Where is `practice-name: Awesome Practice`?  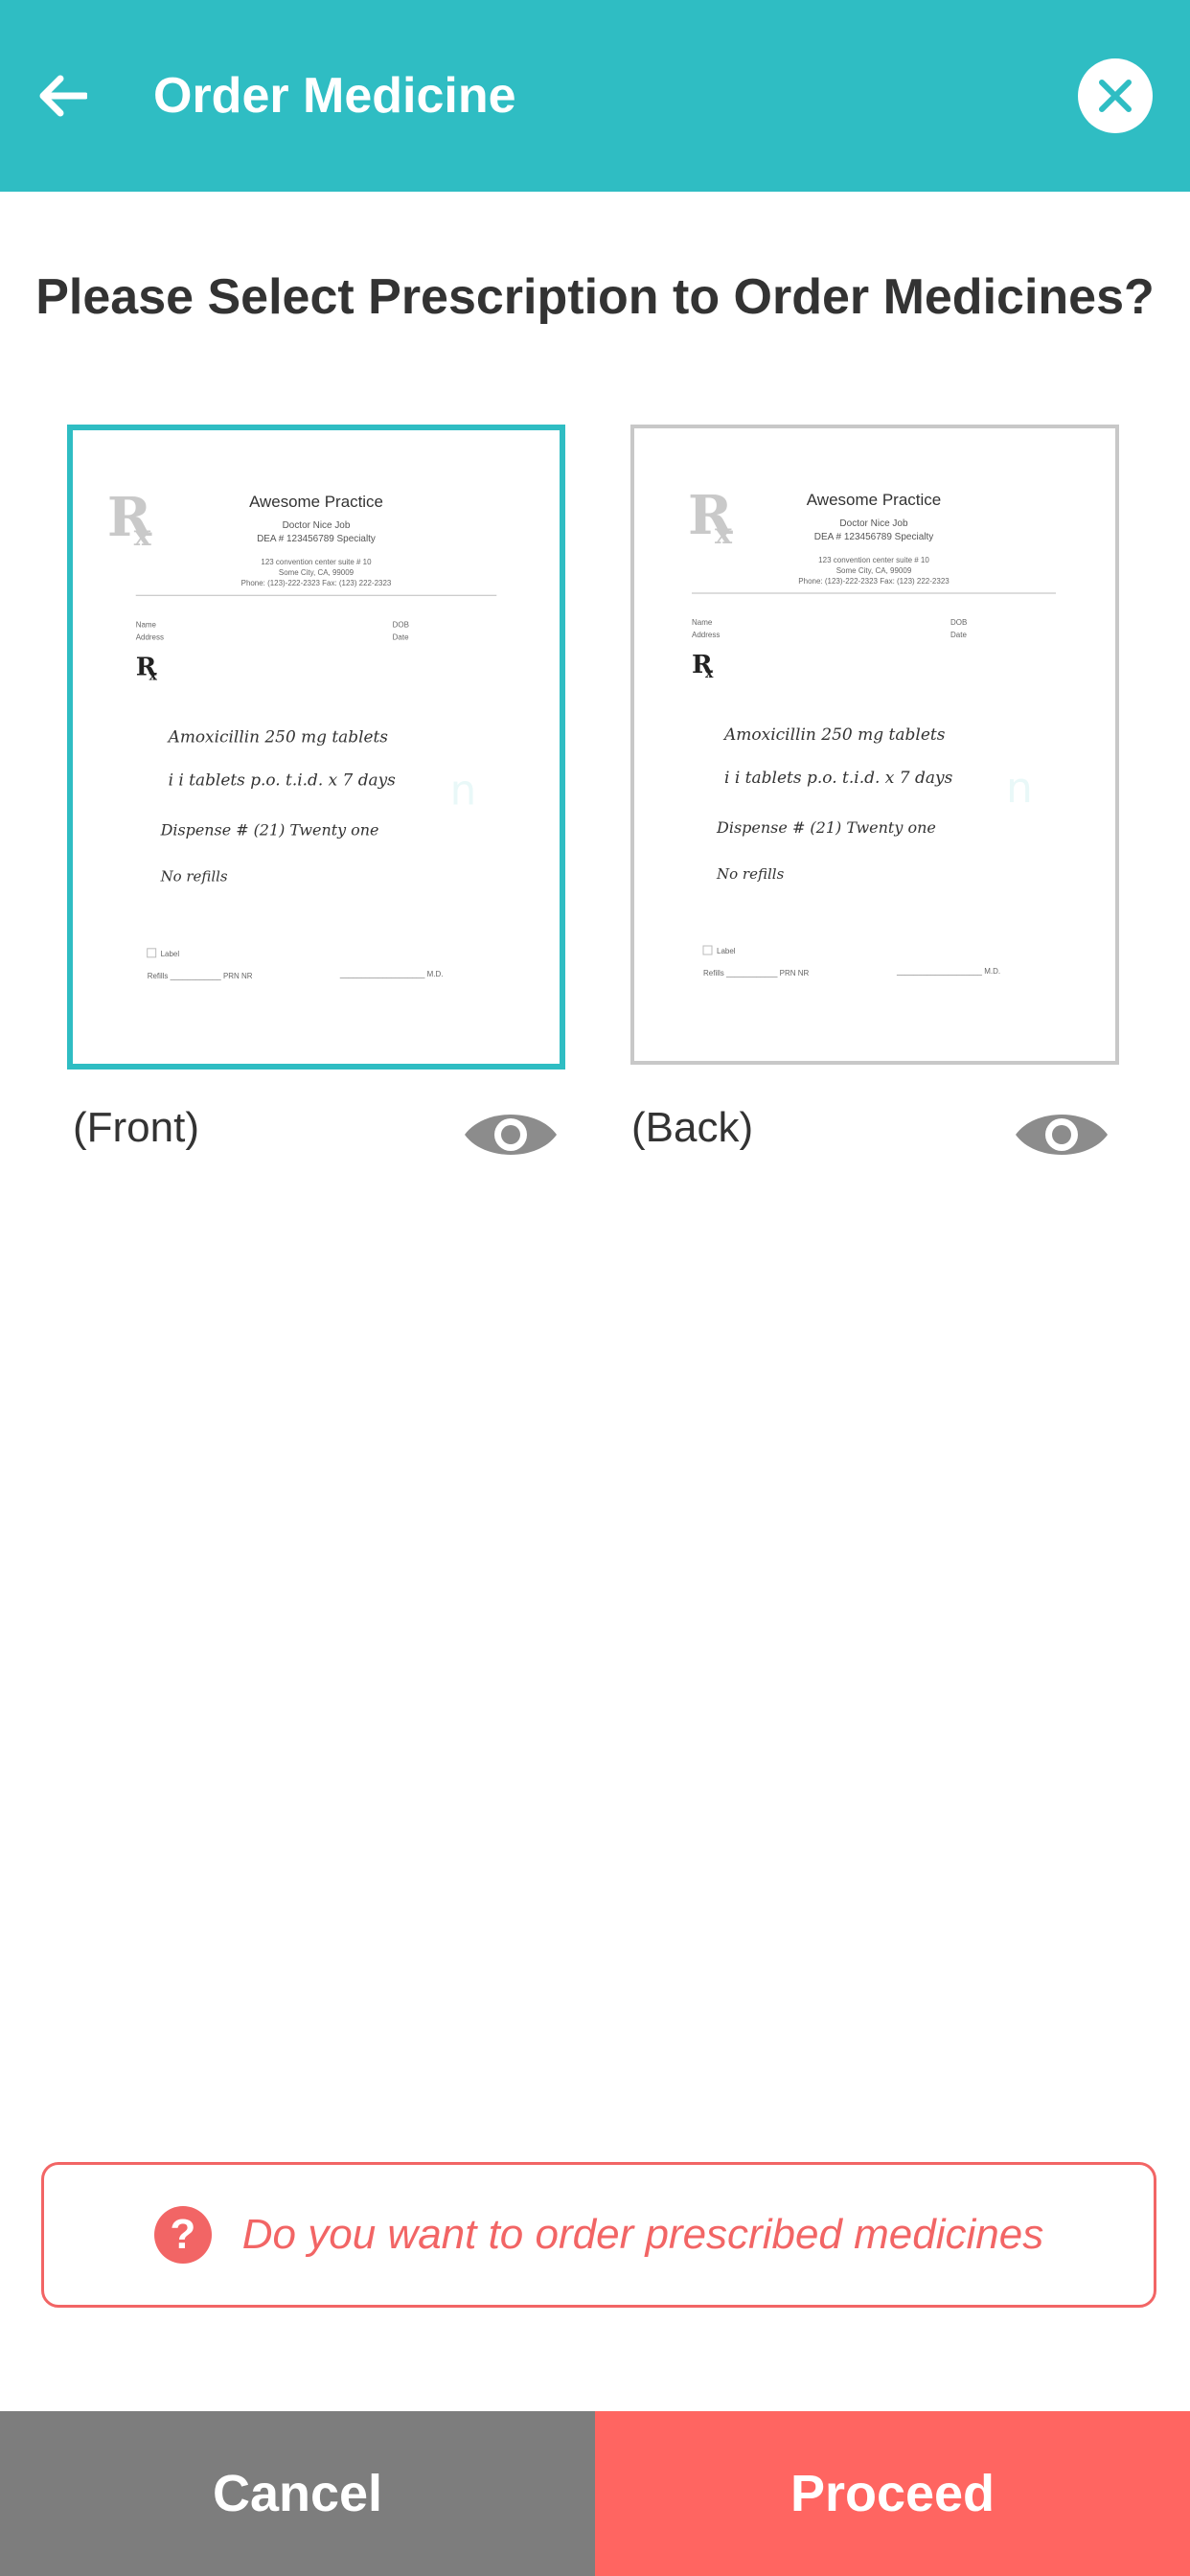 practice-name: Awesome Practice is located at coordinates (316, 502).